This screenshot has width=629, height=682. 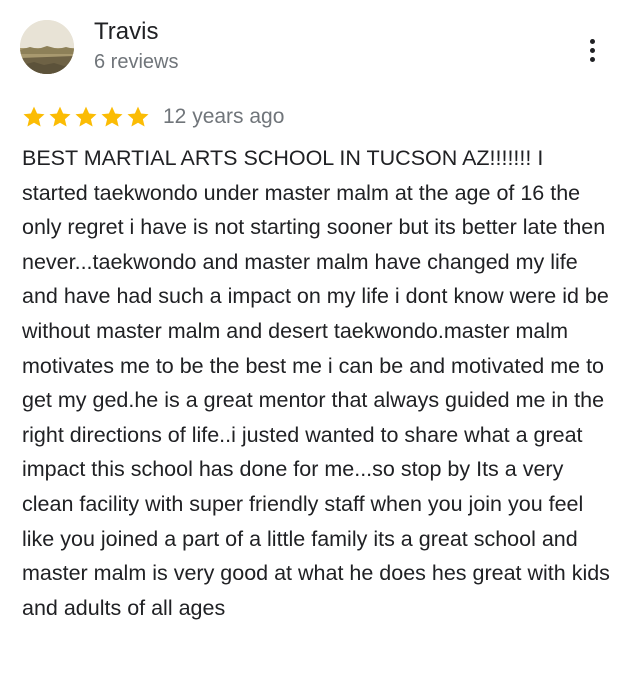 I want to click on landscape-photo-avatar-icon, so click(x=47, y=47).